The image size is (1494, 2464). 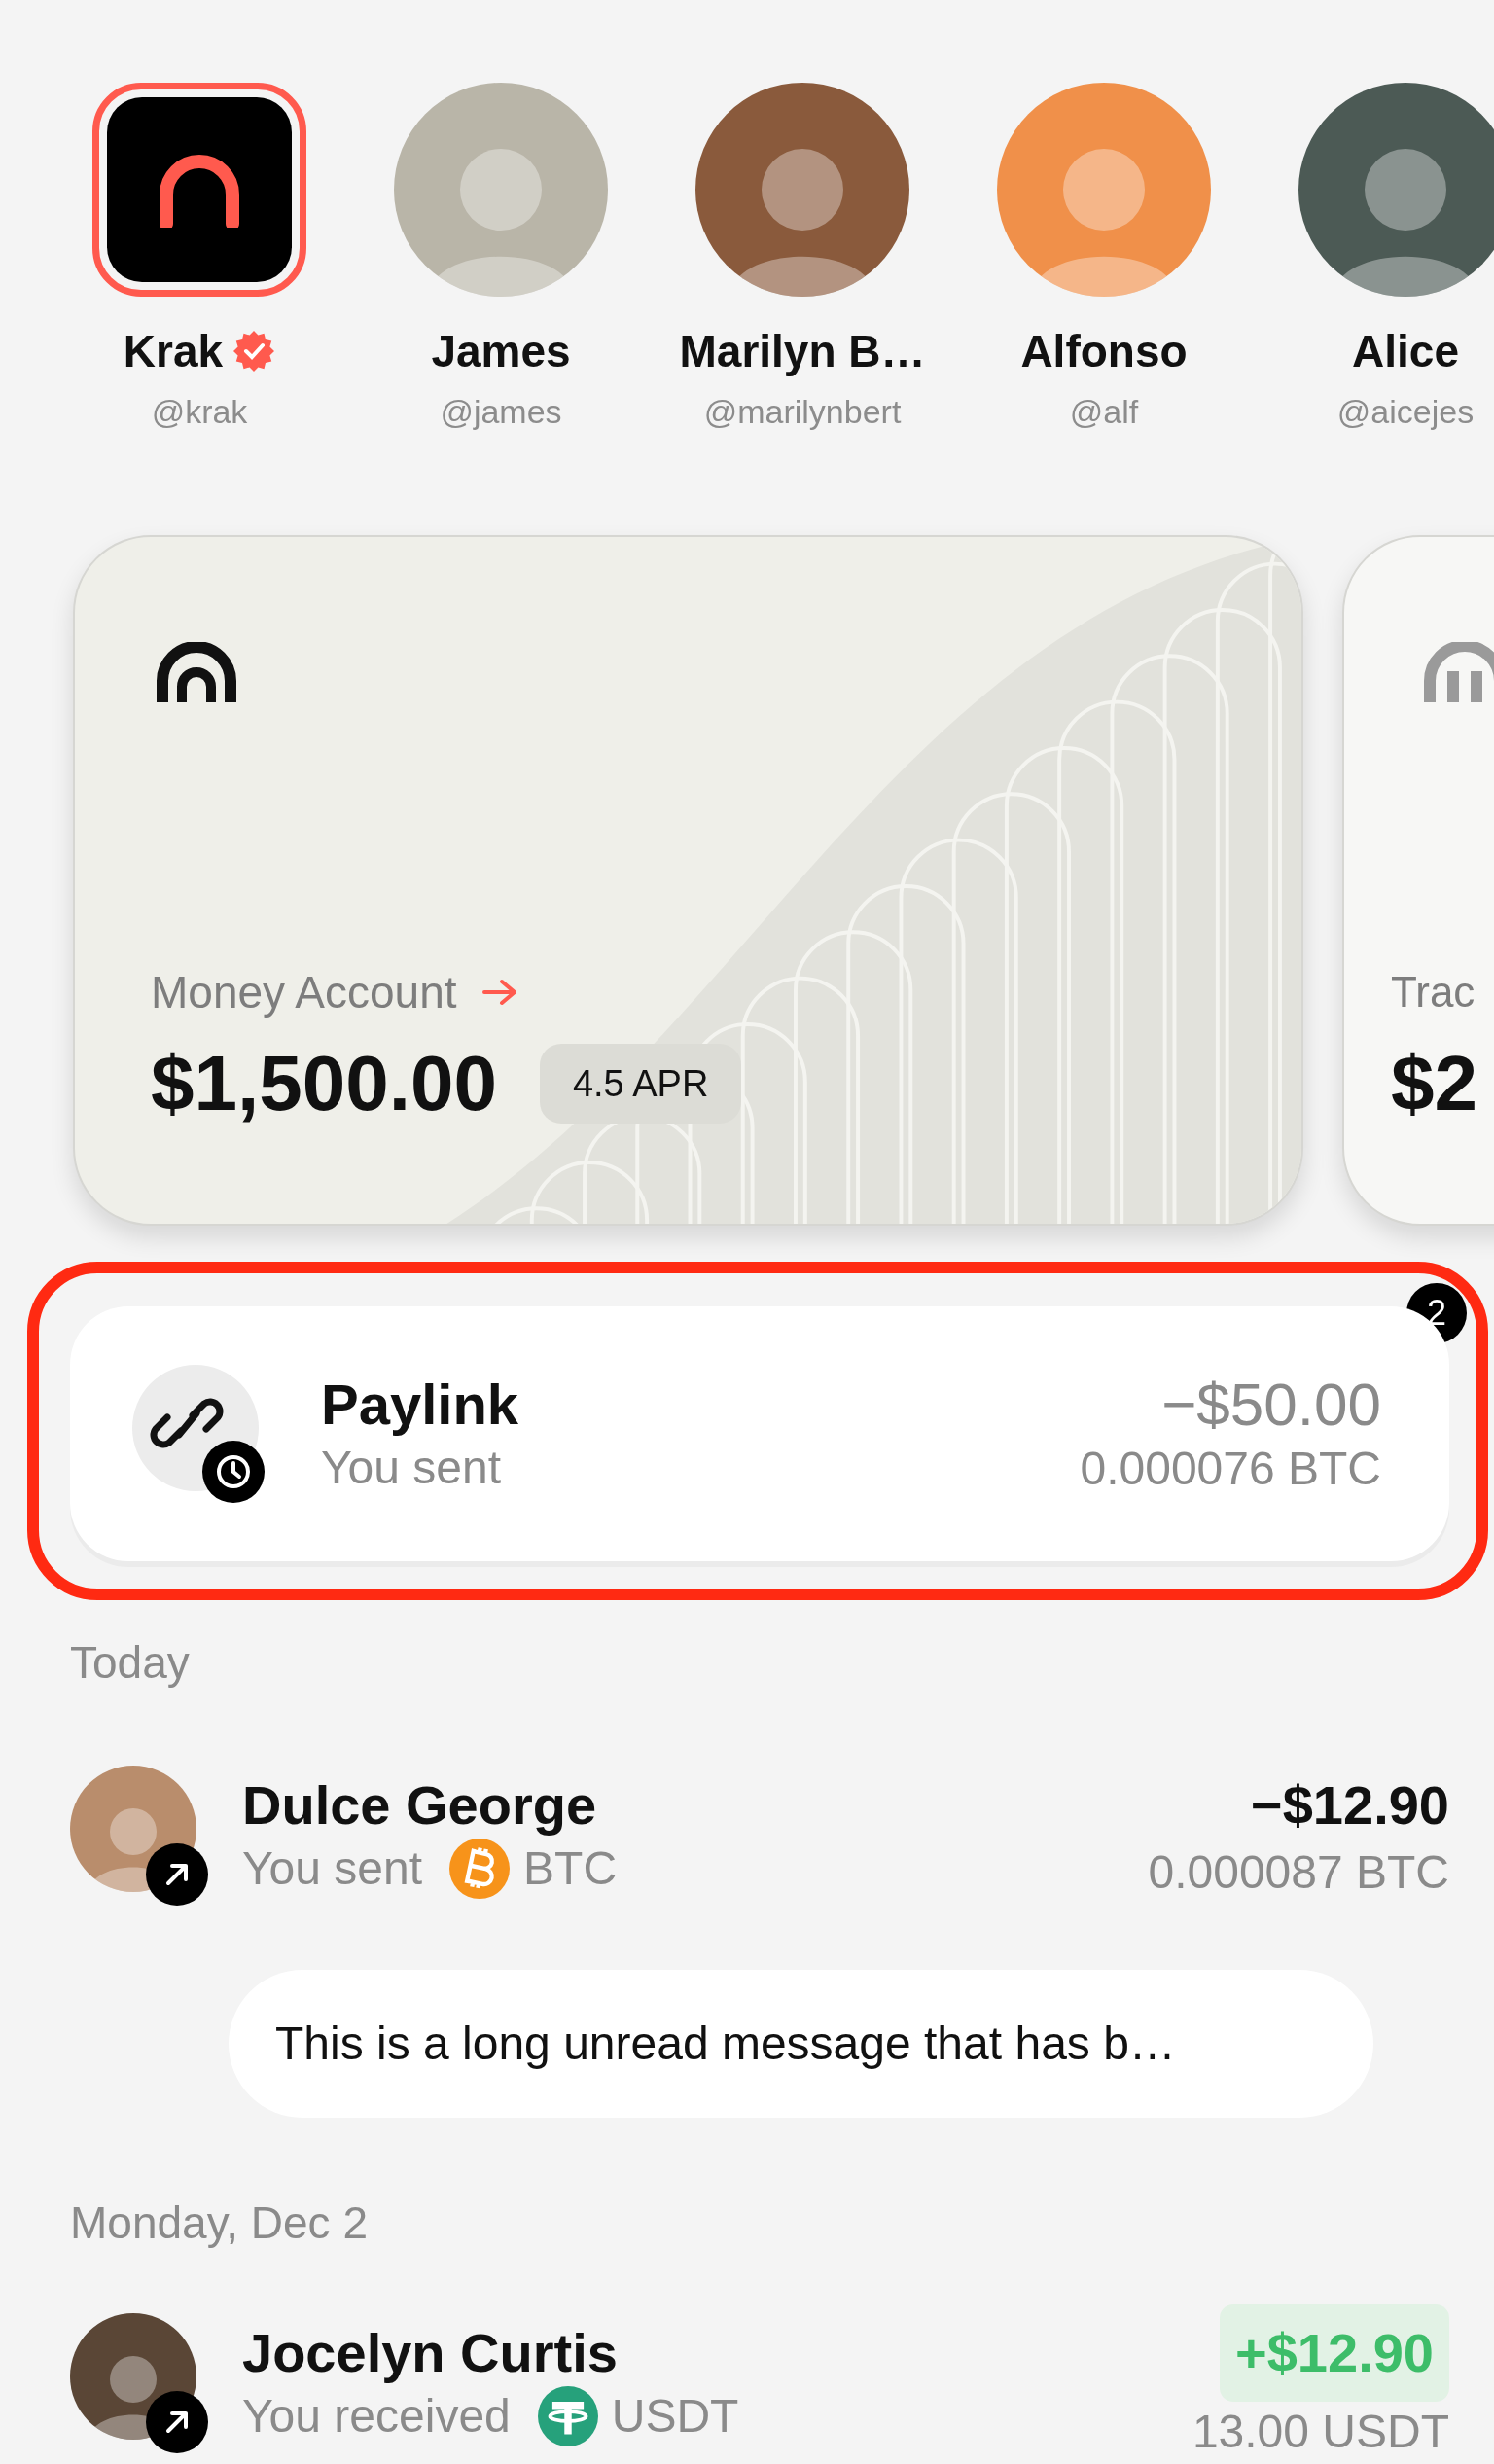 I want to click on contact-name: Alice, so click(x=1405, y=351).